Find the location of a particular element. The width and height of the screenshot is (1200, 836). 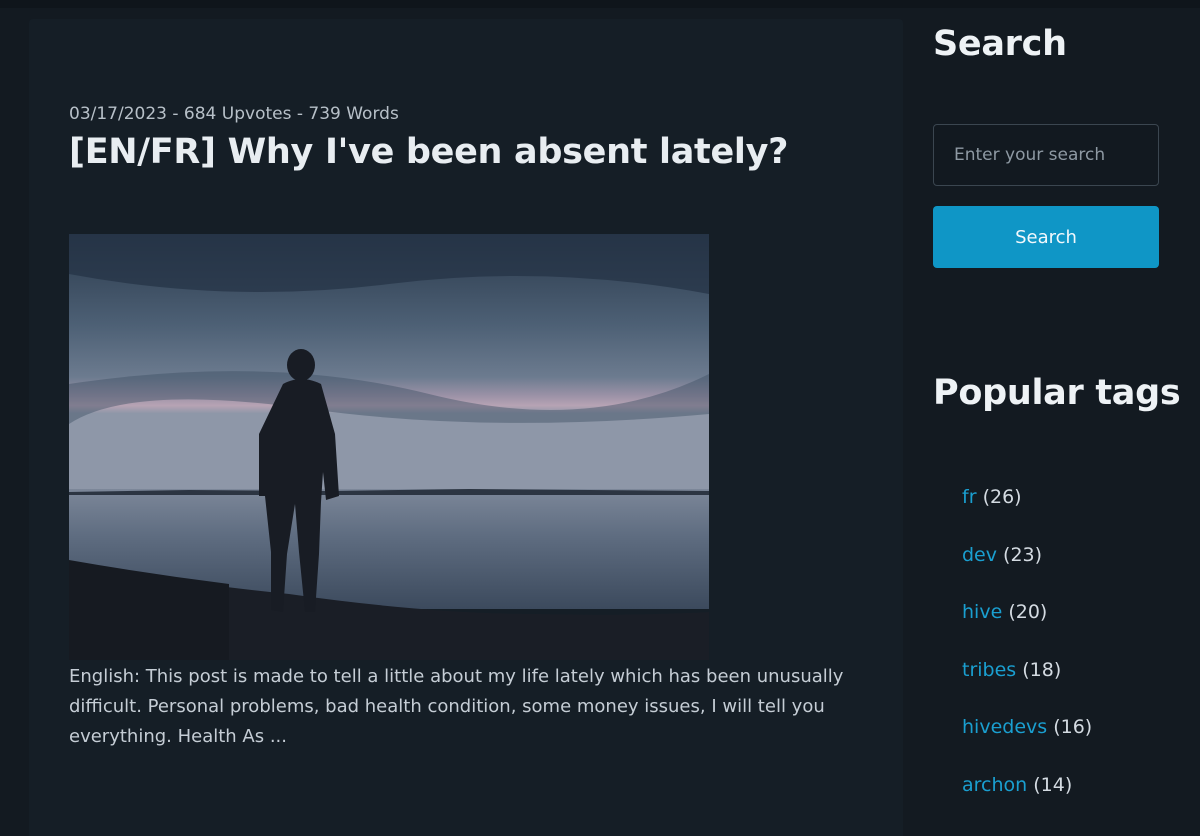

post-meta: 03/17/2023 - 684 Upvotes - 739 Words is located at coordinates (234, 114).